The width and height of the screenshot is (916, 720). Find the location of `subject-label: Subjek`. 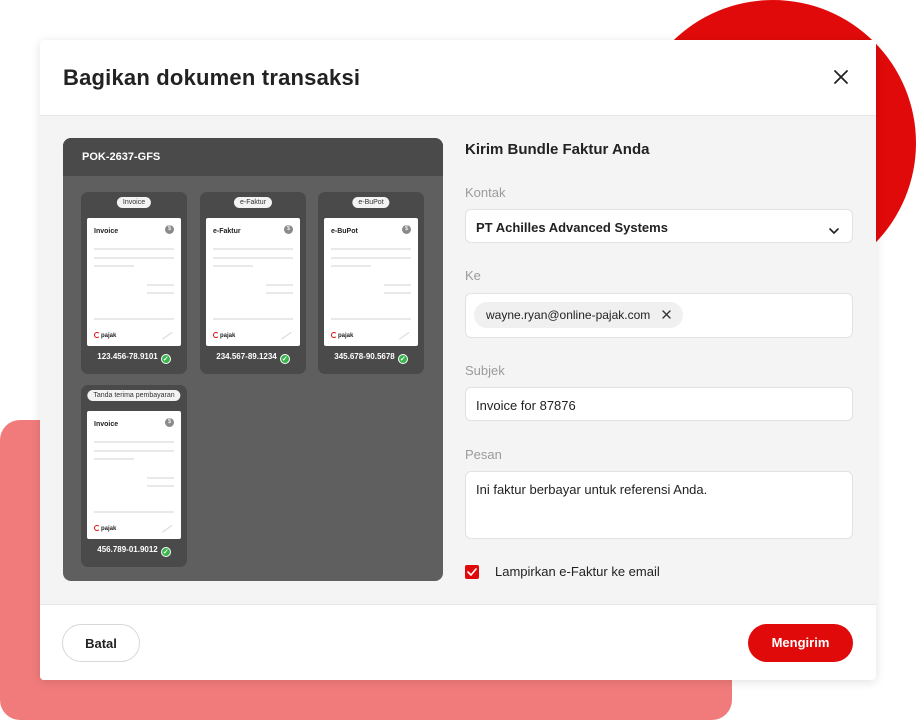

subject-label: Subjek is located at coordinates (485, 370).